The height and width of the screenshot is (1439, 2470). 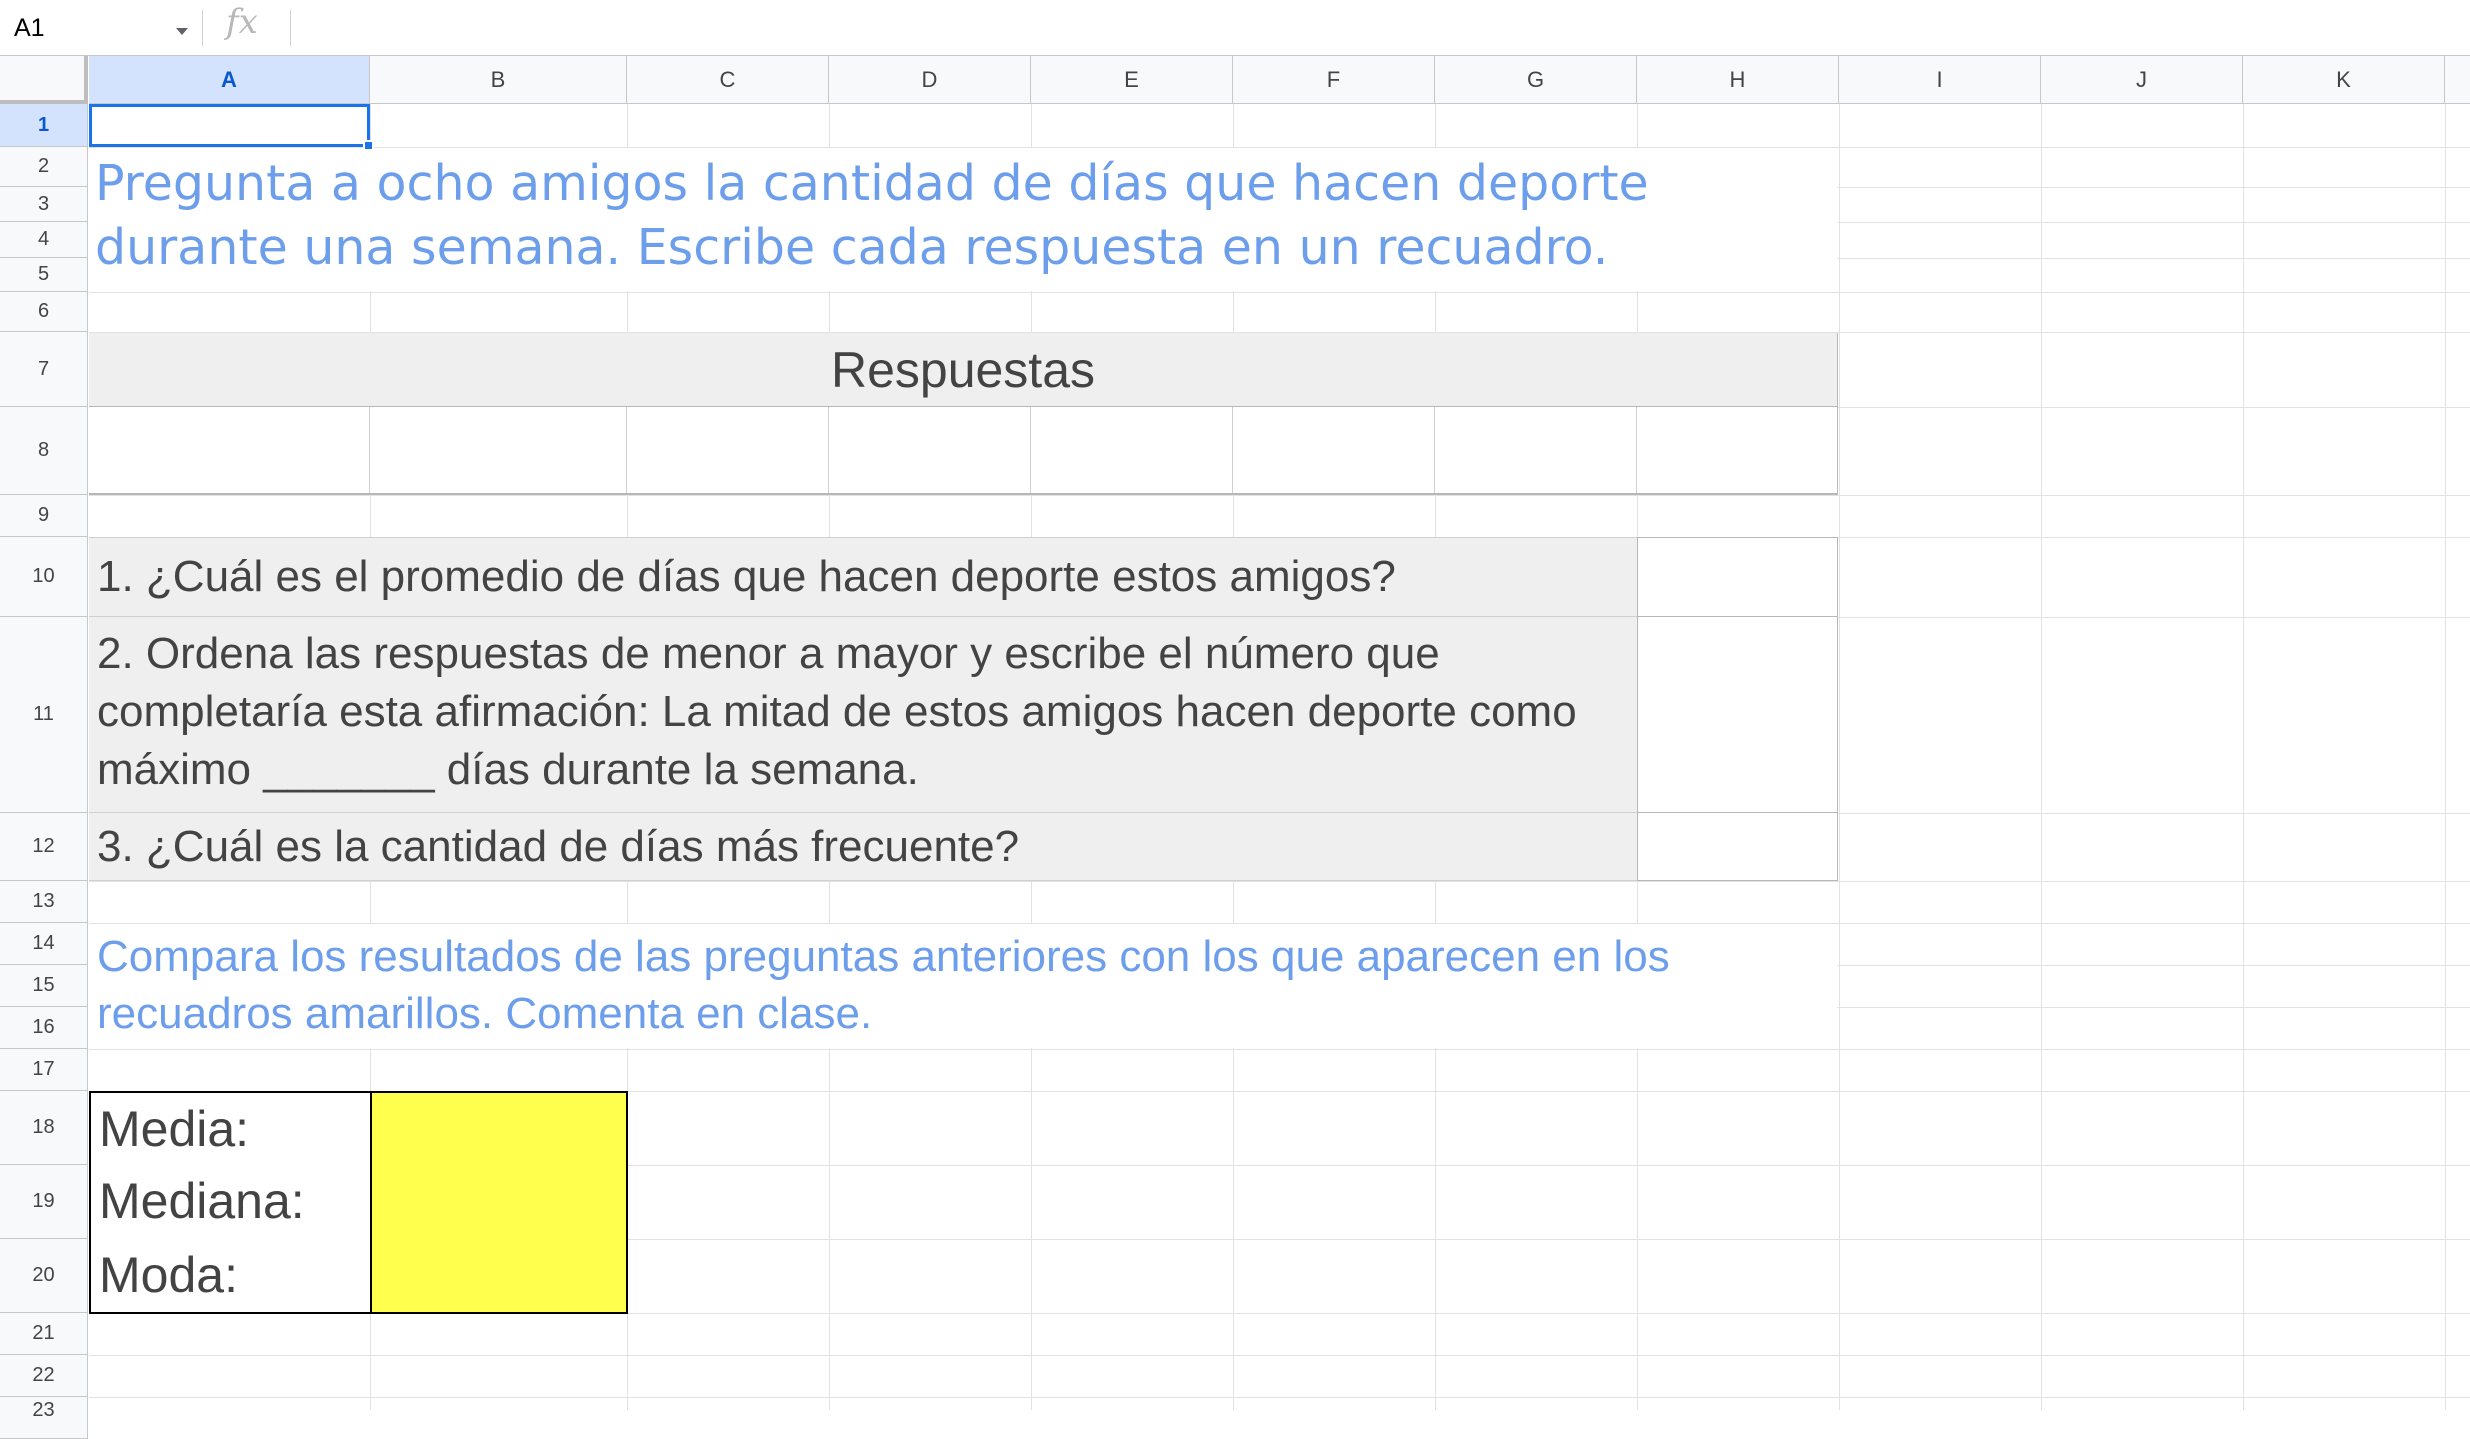 I want to click on row-header-12: 12, so click(x=44, y=847).